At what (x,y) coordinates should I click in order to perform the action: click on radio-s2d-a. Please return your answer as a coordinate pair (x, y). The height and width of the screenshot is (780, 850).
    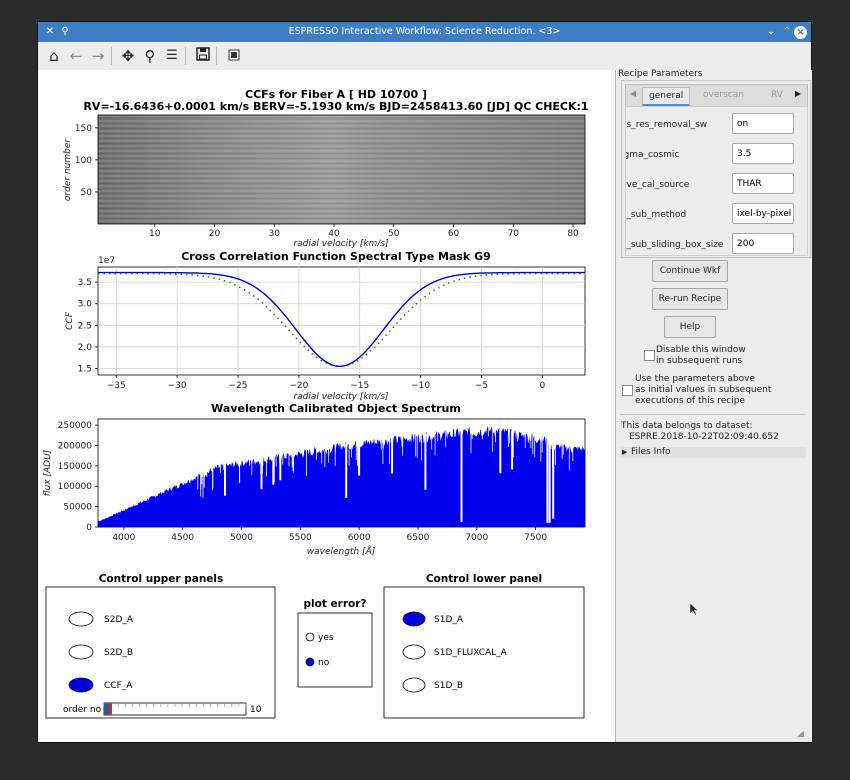
    Looking at the image, I should click on (81, 619).